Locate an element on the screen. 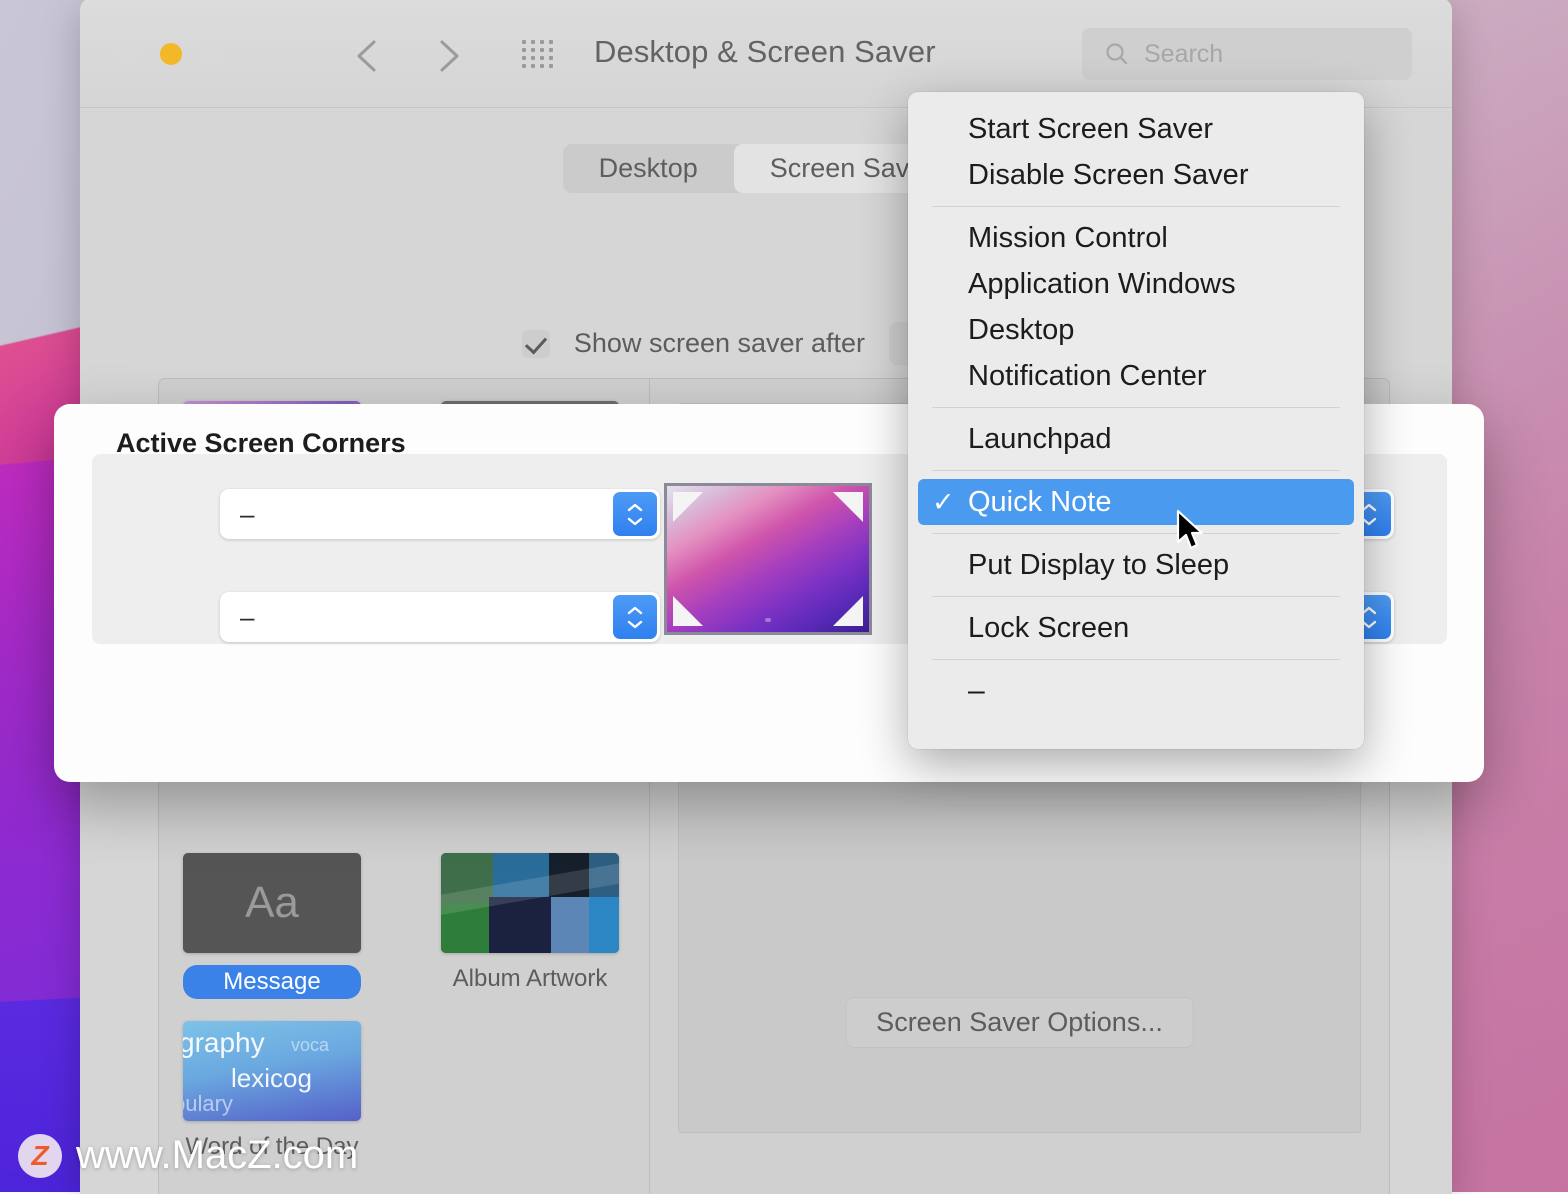  menu-label-start-screen-saver: Start Screen Saver is located at coordinates (1090, 129).